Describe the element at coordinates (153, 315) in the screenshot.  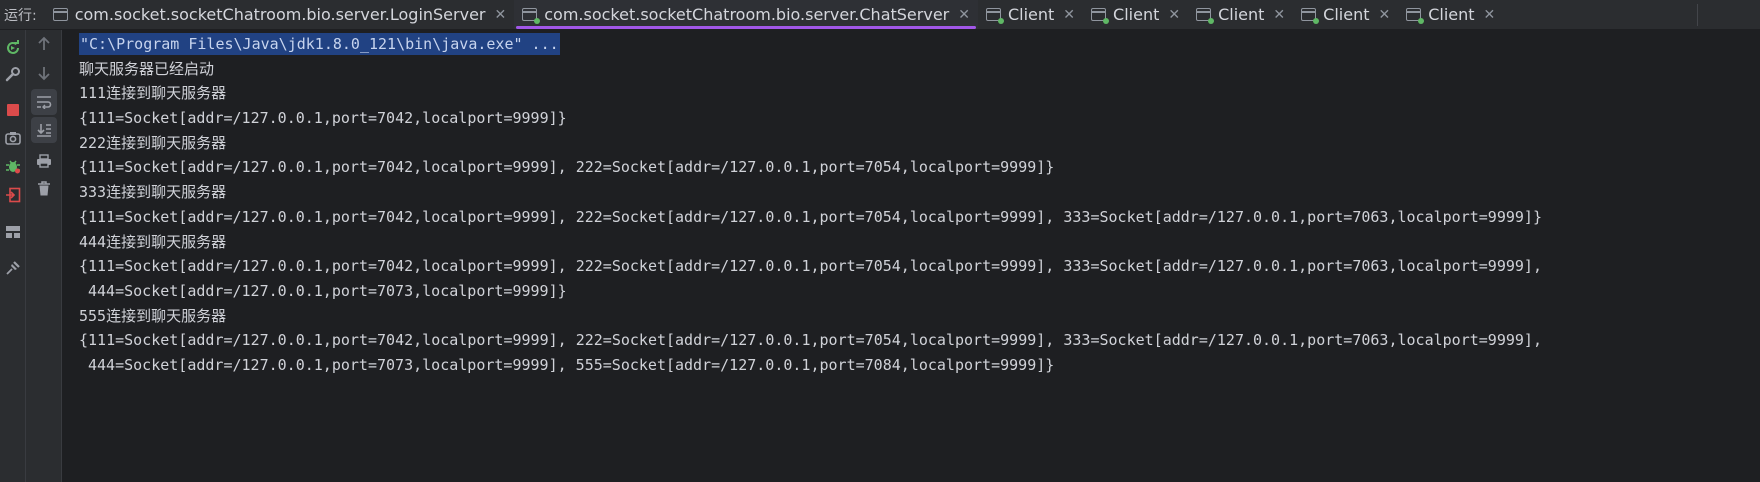
I see `console-line: 555连接到聊天服务器` at that location.